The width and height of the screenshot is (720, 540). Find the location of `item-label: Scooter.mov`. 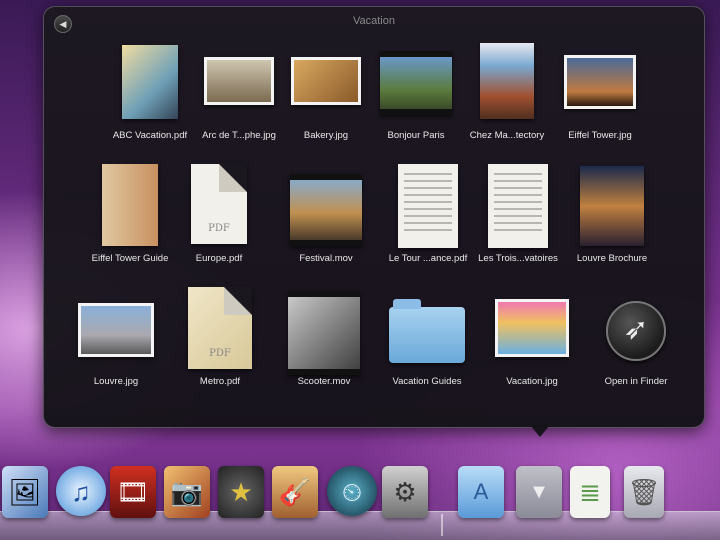

item-label: Scooter.mov is located at coordinates (324, 381).